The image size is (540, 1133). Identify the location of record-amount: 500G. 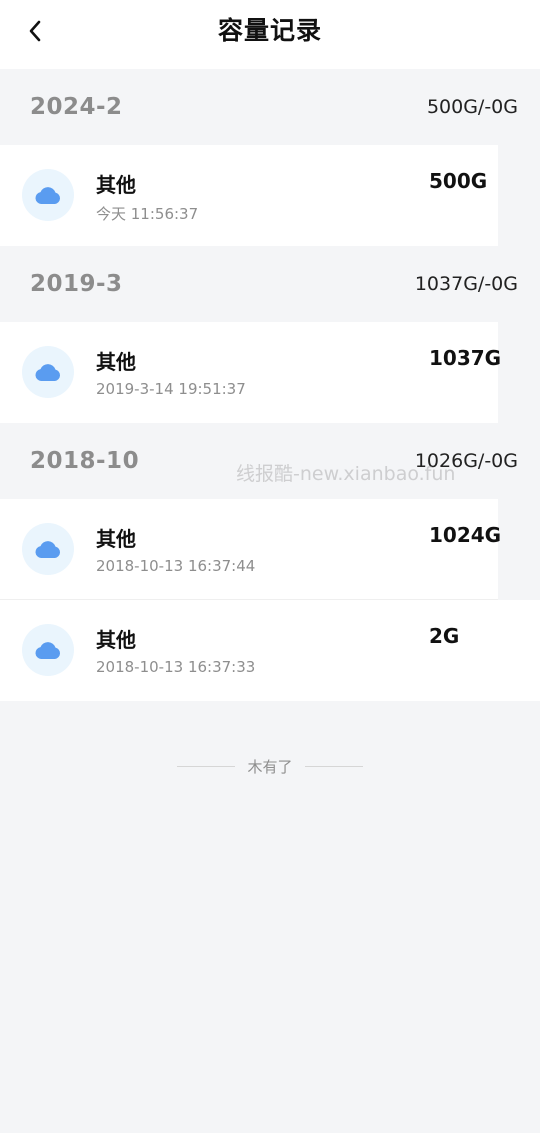
(458, 181).